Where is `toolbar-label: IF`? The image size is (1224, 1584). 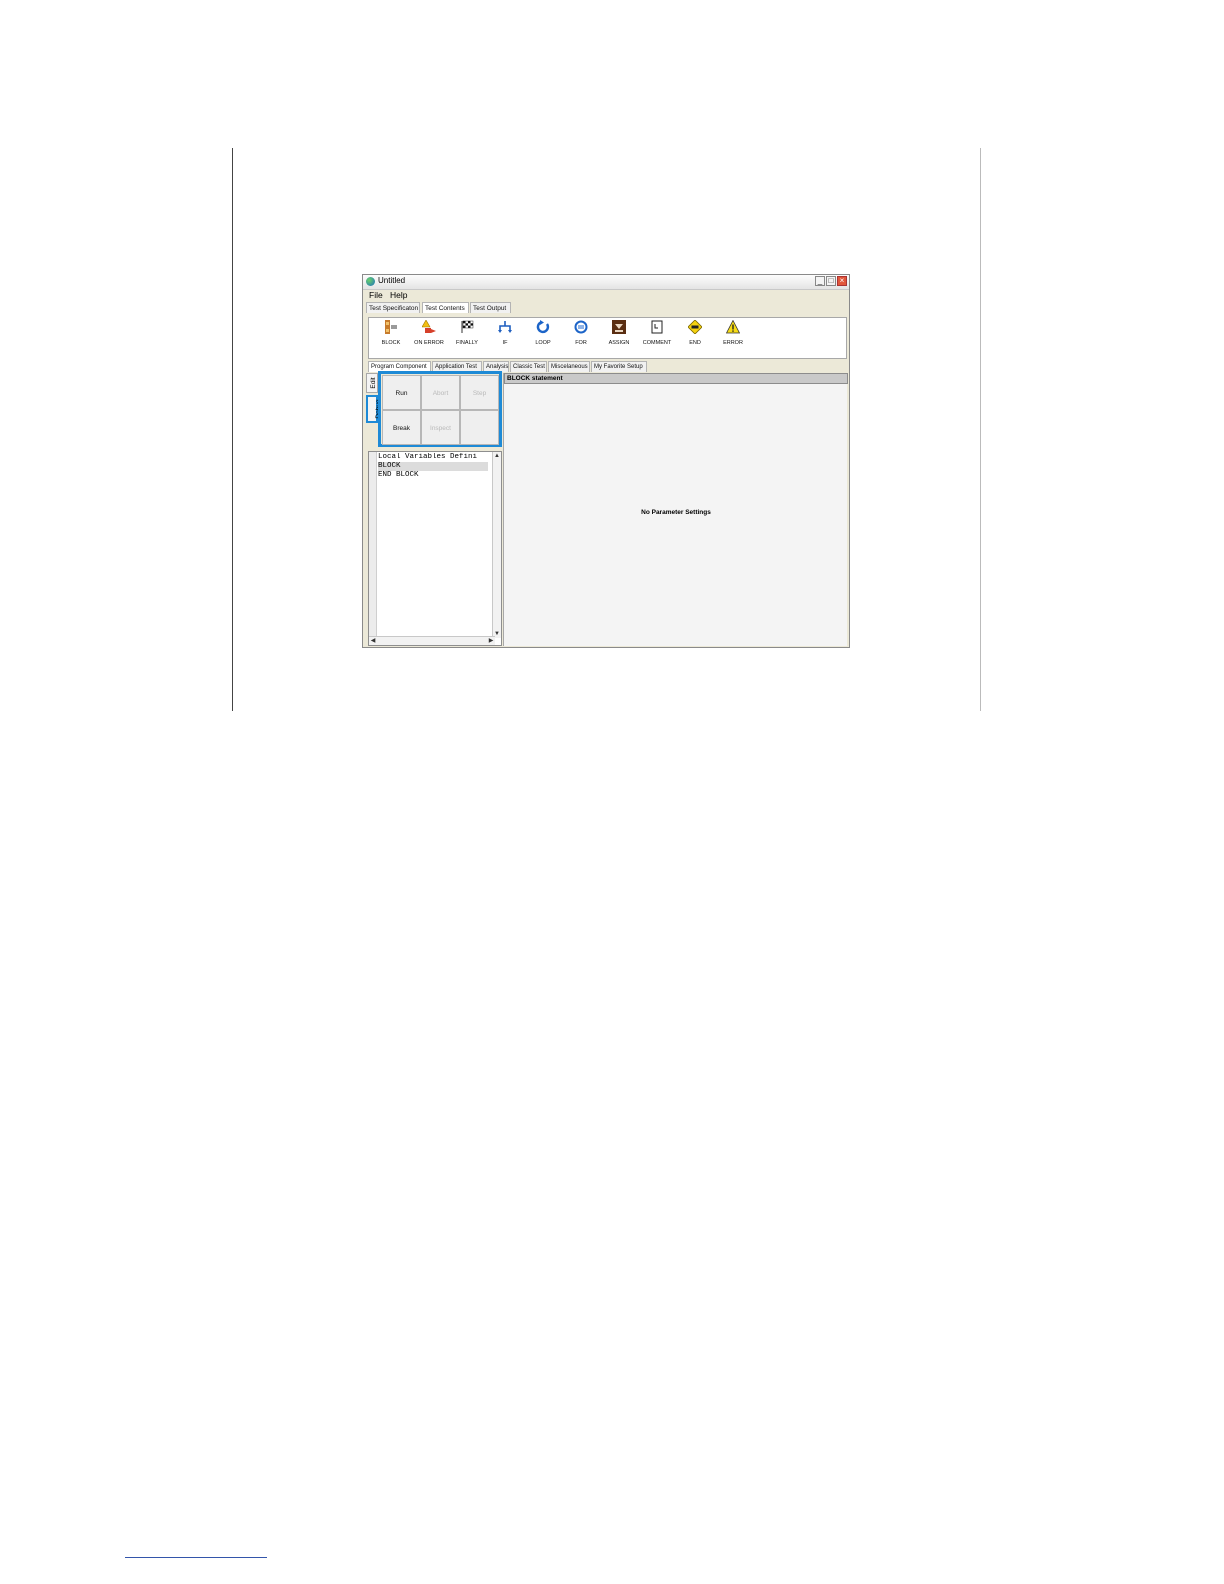
toolbar-label: IF is located at coordinates (505, 343).